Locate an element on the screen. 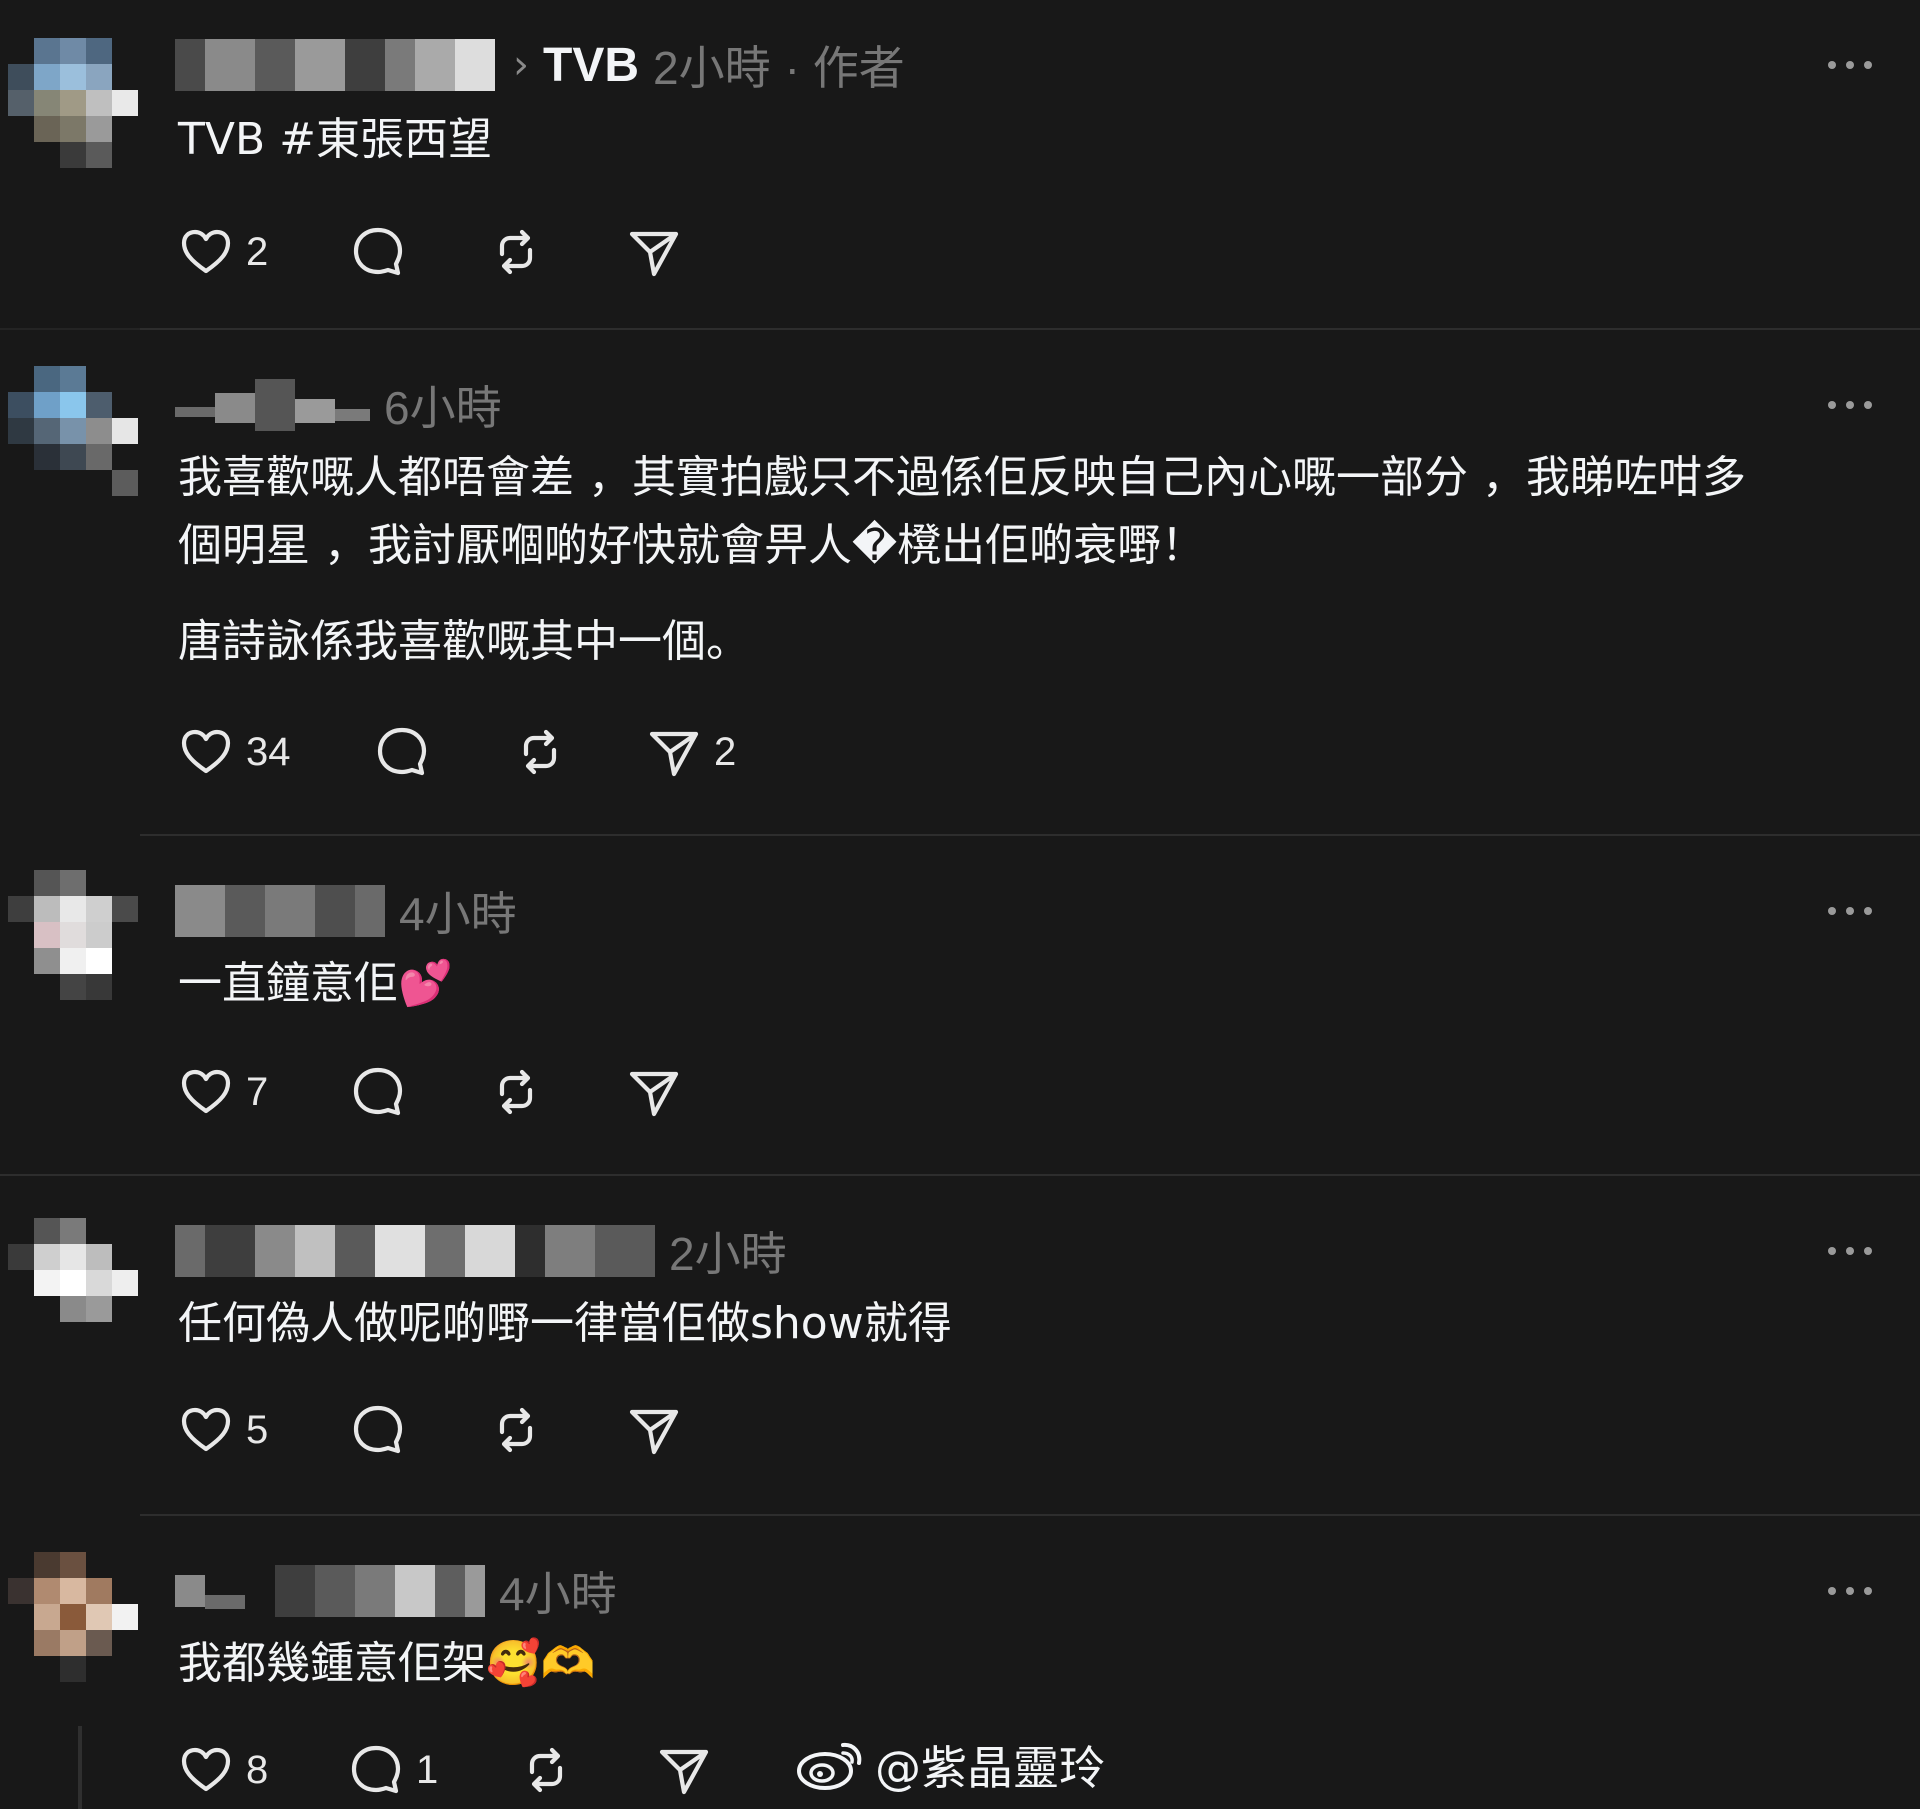 This screenshot has height=1809, width=1920. like-button: 5 is located at coordinates (223, 1430).